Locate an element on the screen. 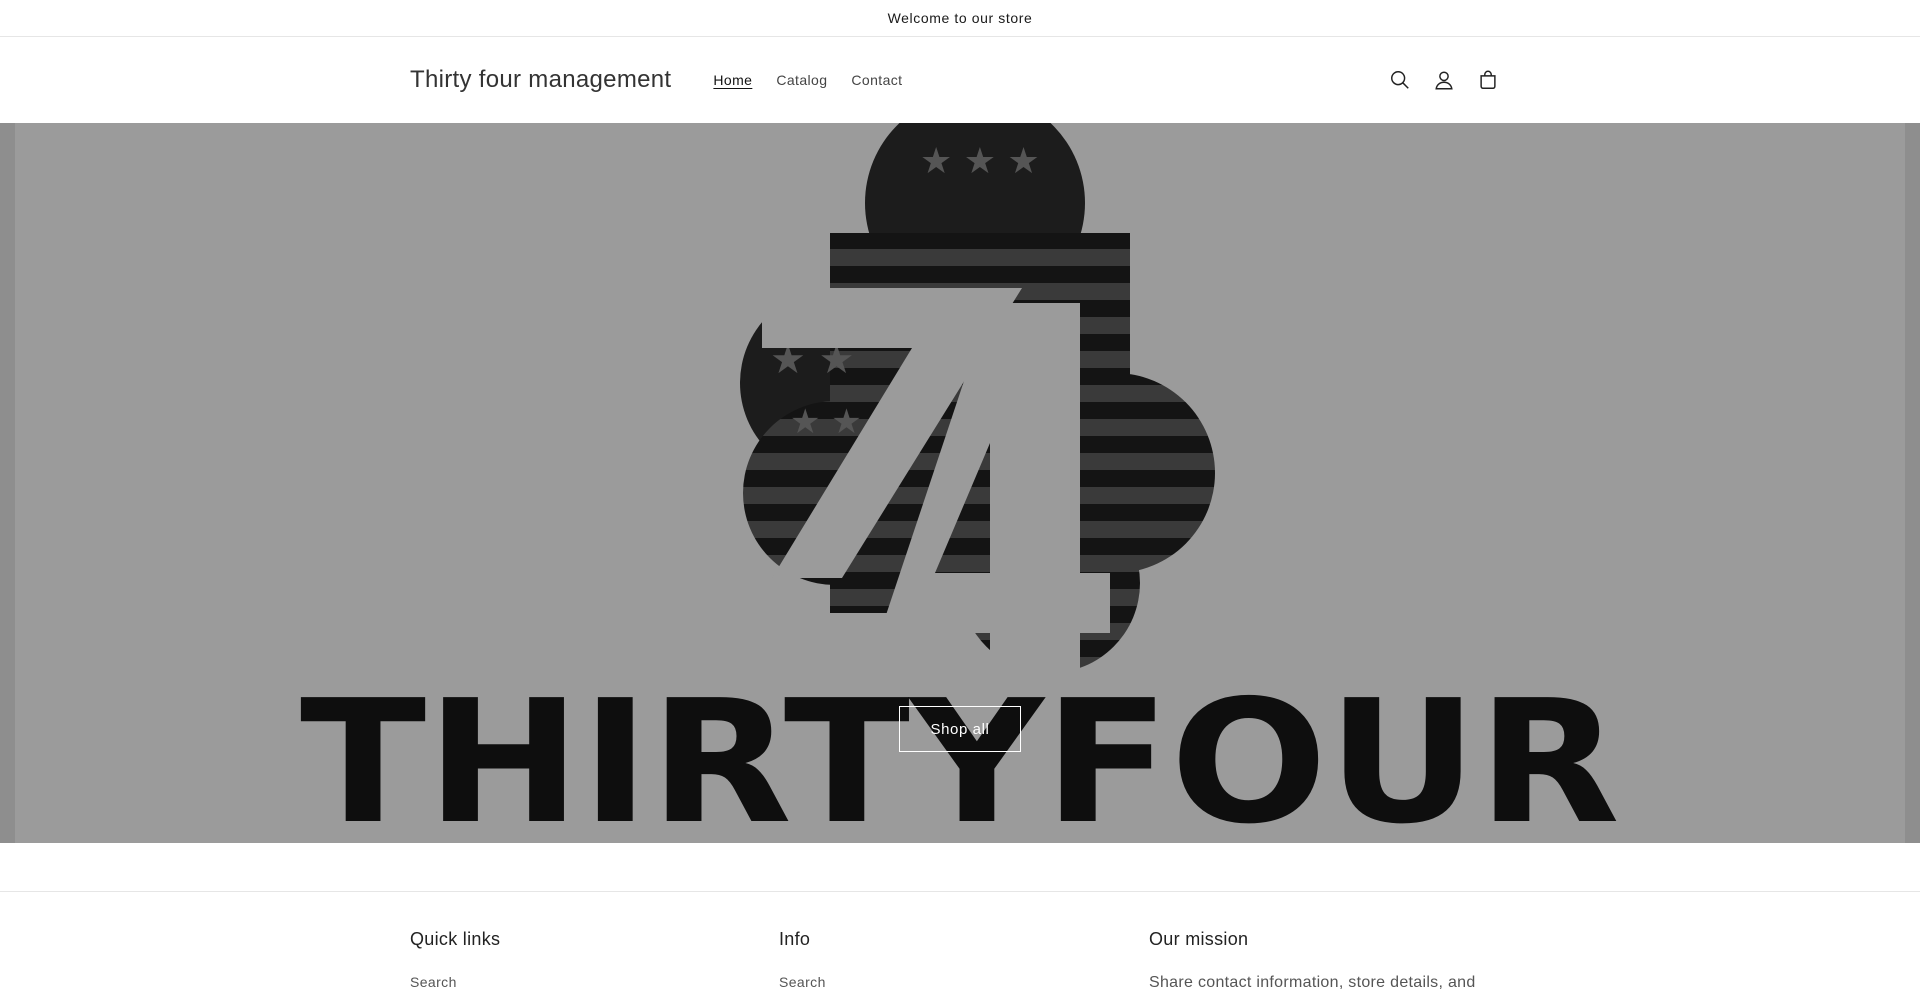 This screenshot has width=1920, height=993. header-icons is located at coordinates (1444, 80).